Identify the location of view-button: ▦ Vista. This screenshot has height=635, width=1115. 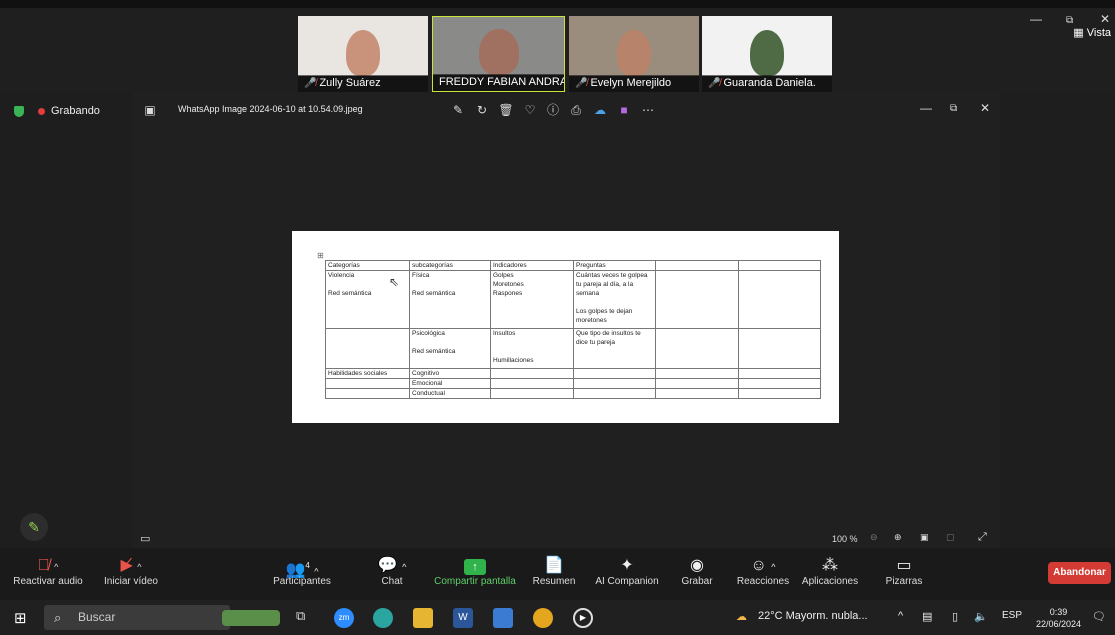
(1092, 32).